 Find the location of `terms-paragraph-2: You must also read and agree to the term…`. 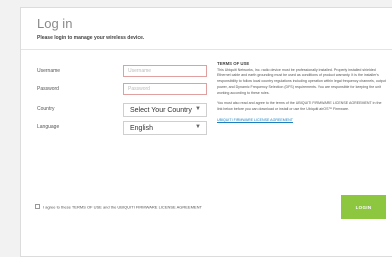

terms-paragraph-2: You must also read and agree to the term… is located at coordinates (299, 106).